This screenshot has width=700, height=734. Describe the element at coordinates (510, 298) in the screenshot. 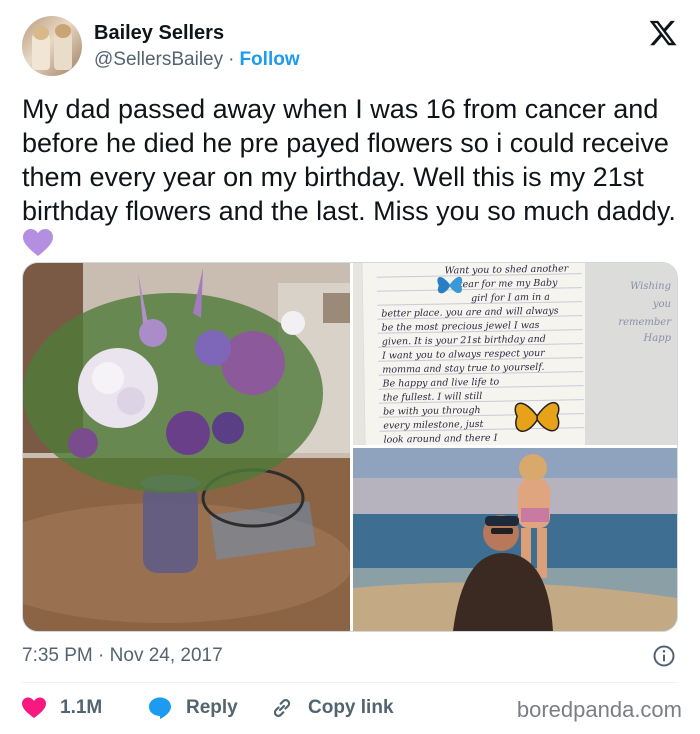

I see `letter-line: girl for I am in a` at that location.